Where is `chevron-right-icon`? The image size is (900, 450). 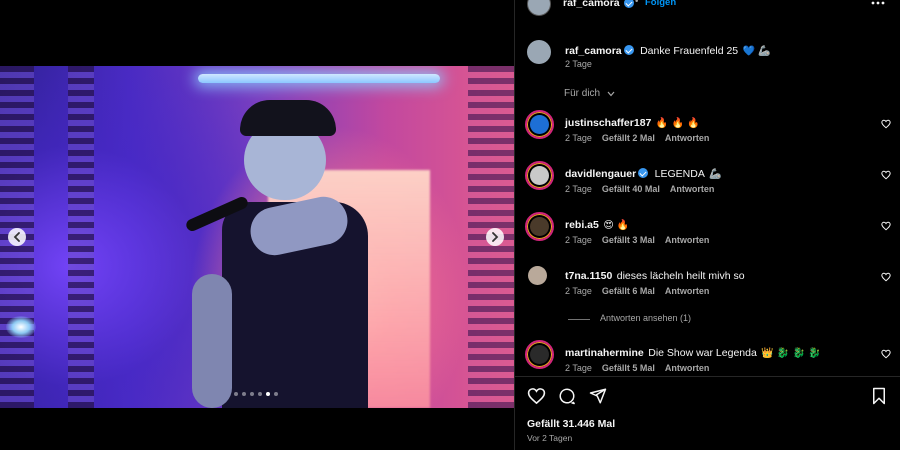
chevron-right-icon is located at coordinates (495, 237).